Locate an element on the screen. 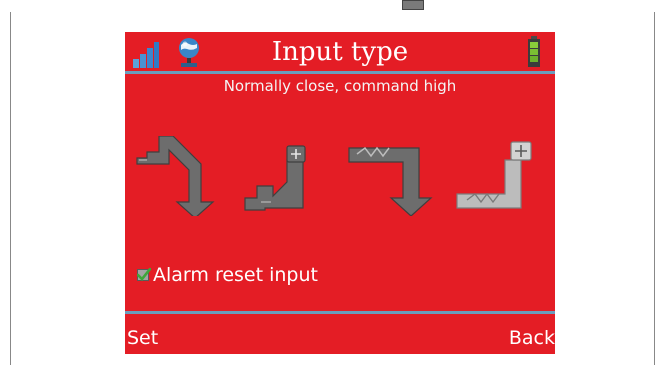 The image size is (665, 365). no-command-high-icon is located at coordinates (497, 176).